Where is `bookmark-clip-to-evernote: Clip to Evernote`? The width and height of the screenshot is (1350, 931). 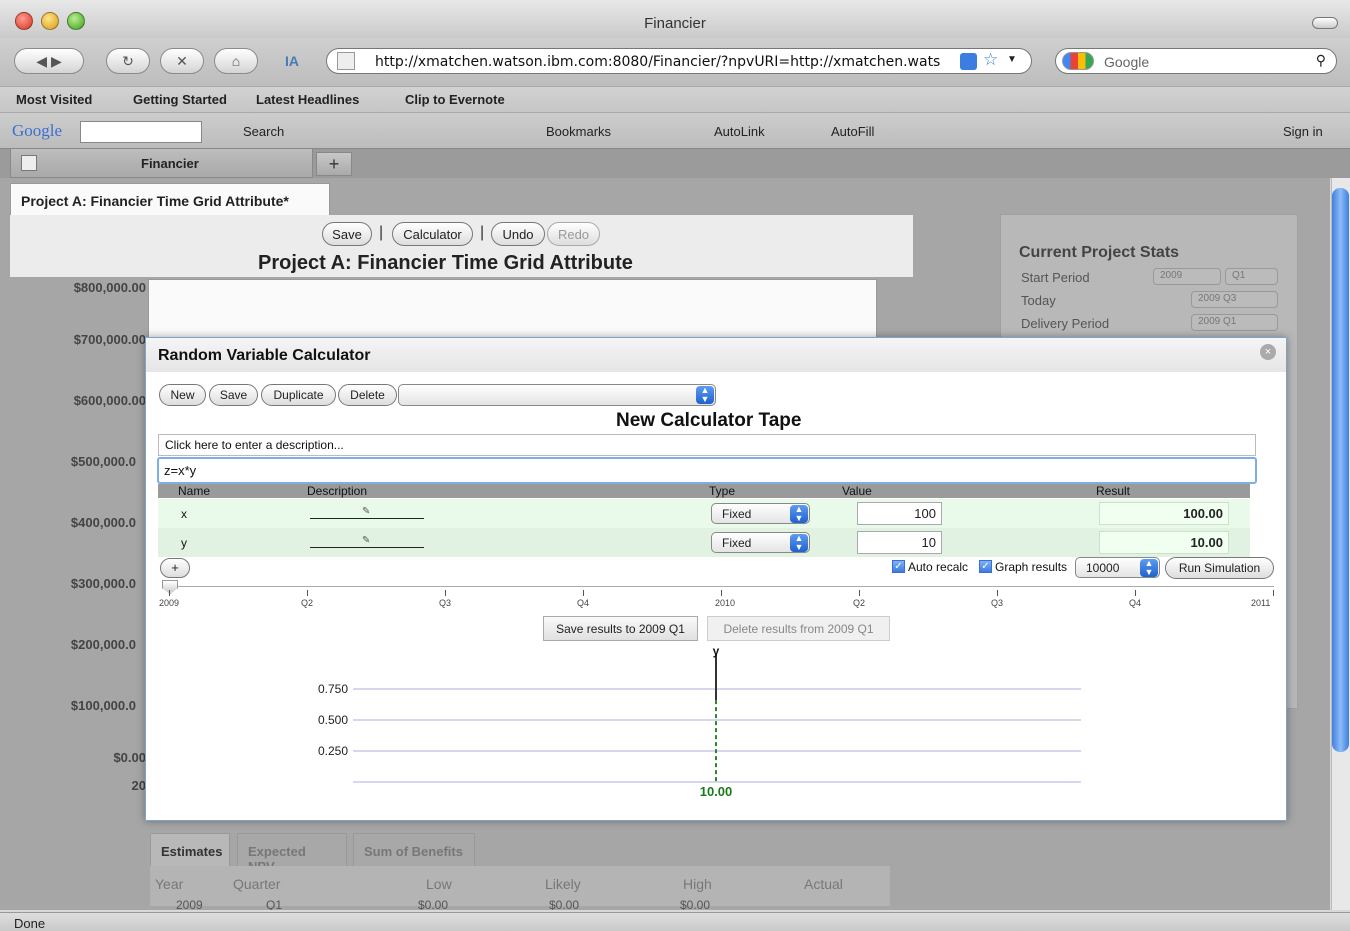
bookmark-clip-to-evernote: Clip to Evernote is located at coordinates (455, 99).